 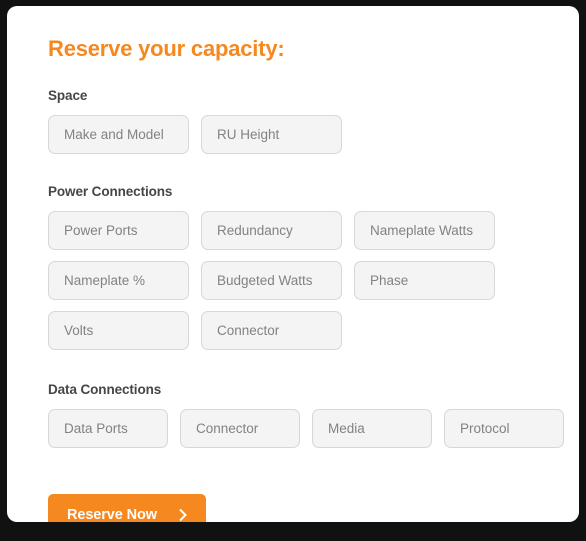 I want to click on page-title: Reserve your capacity:, so click(x=166, y=48).